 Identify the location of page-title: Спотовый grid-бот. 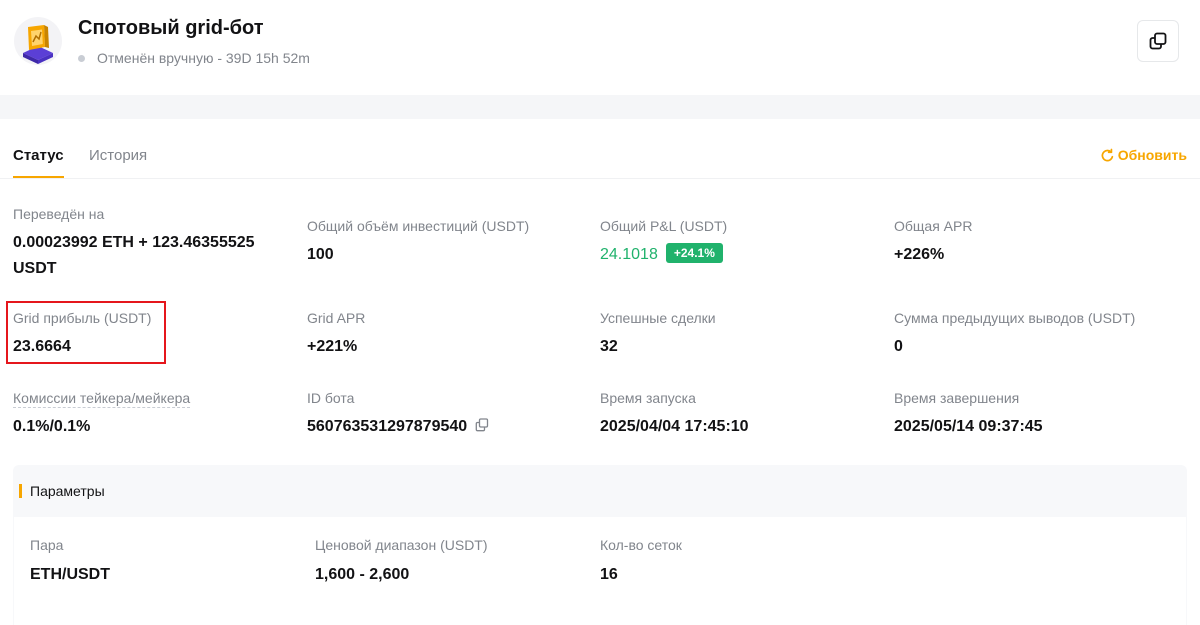
(171, 28).